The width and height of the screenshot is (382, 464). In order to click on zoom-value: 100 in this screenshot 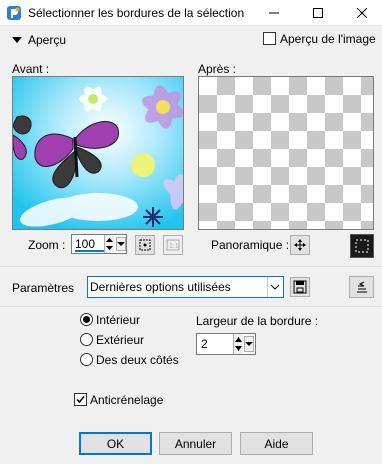, I will do `click(85, 244)`.